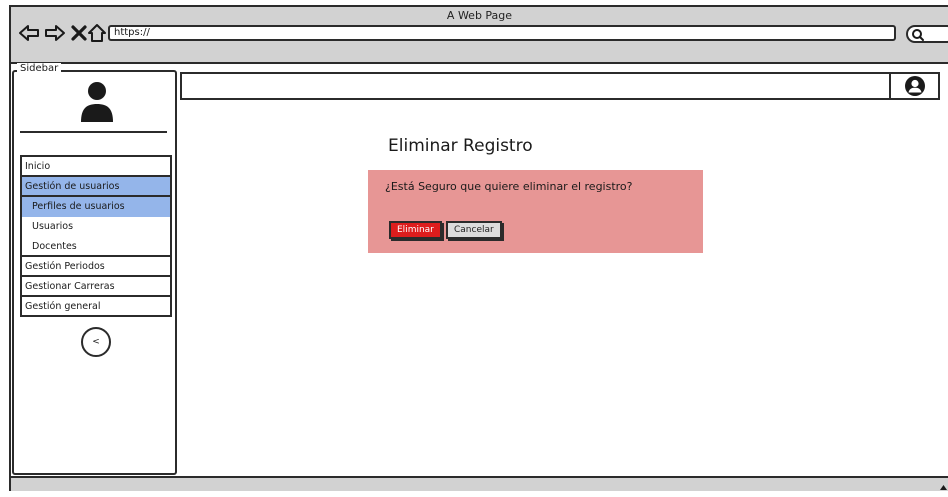 This screenshot has height=497, width=948. Describe the element at coordinates (55, 33) in the screenshot. I see `forward-arrow-icon` at that location.